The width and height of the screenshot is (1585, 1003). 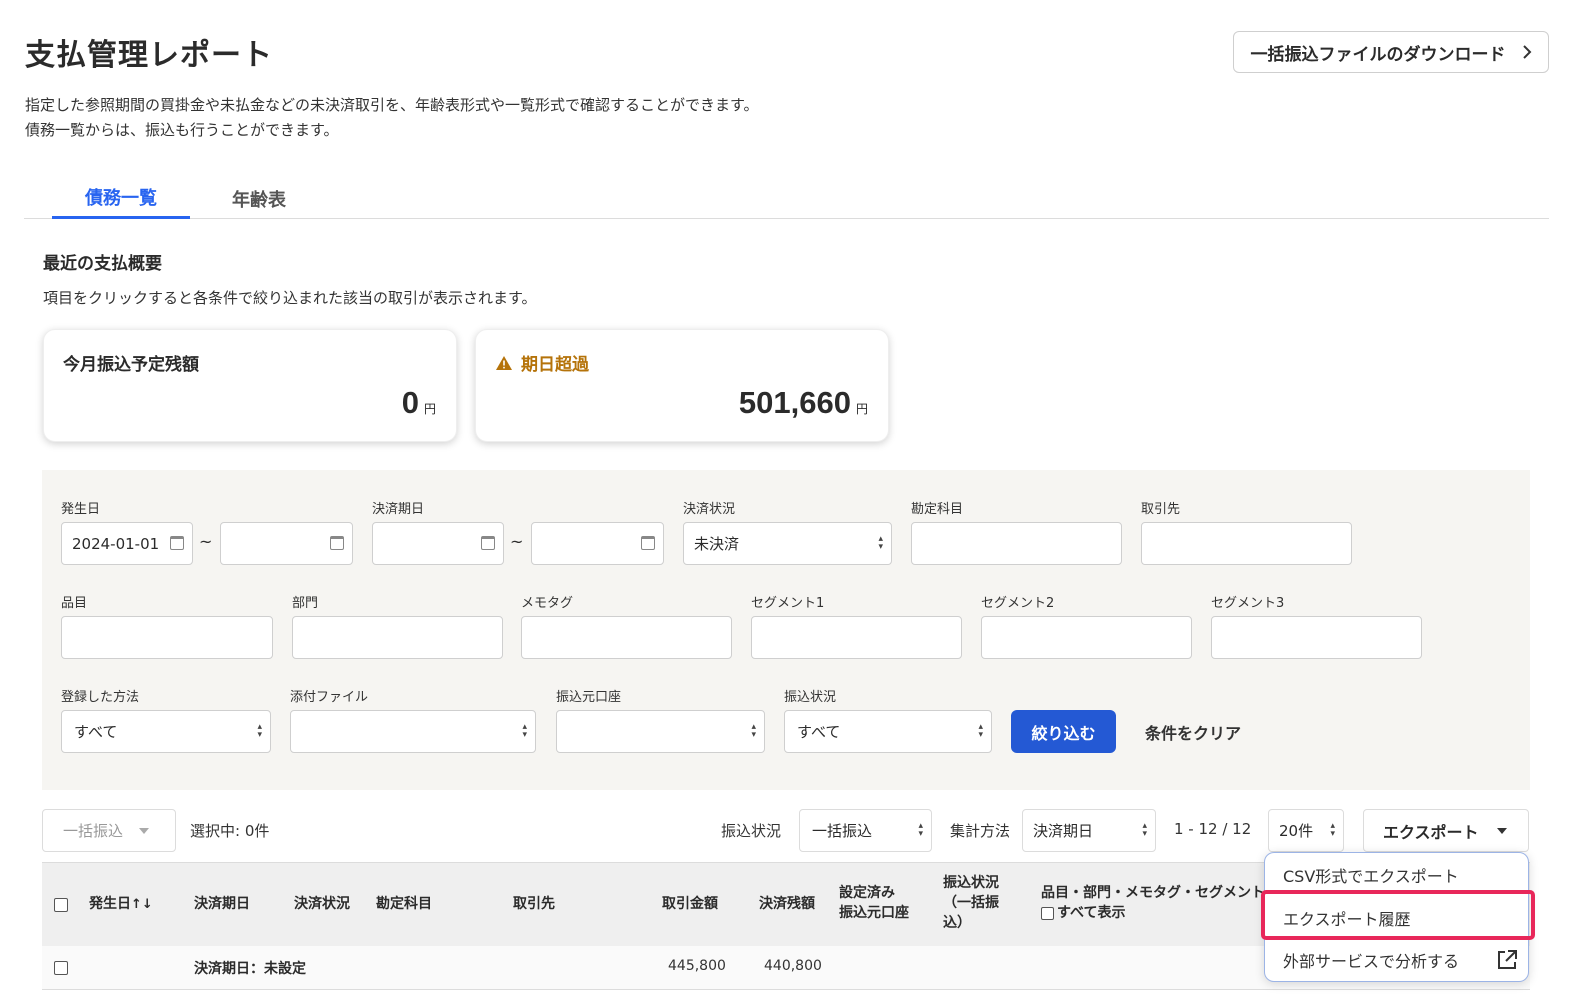 I want to click on highlight-box, so click(x=1398, y=915).